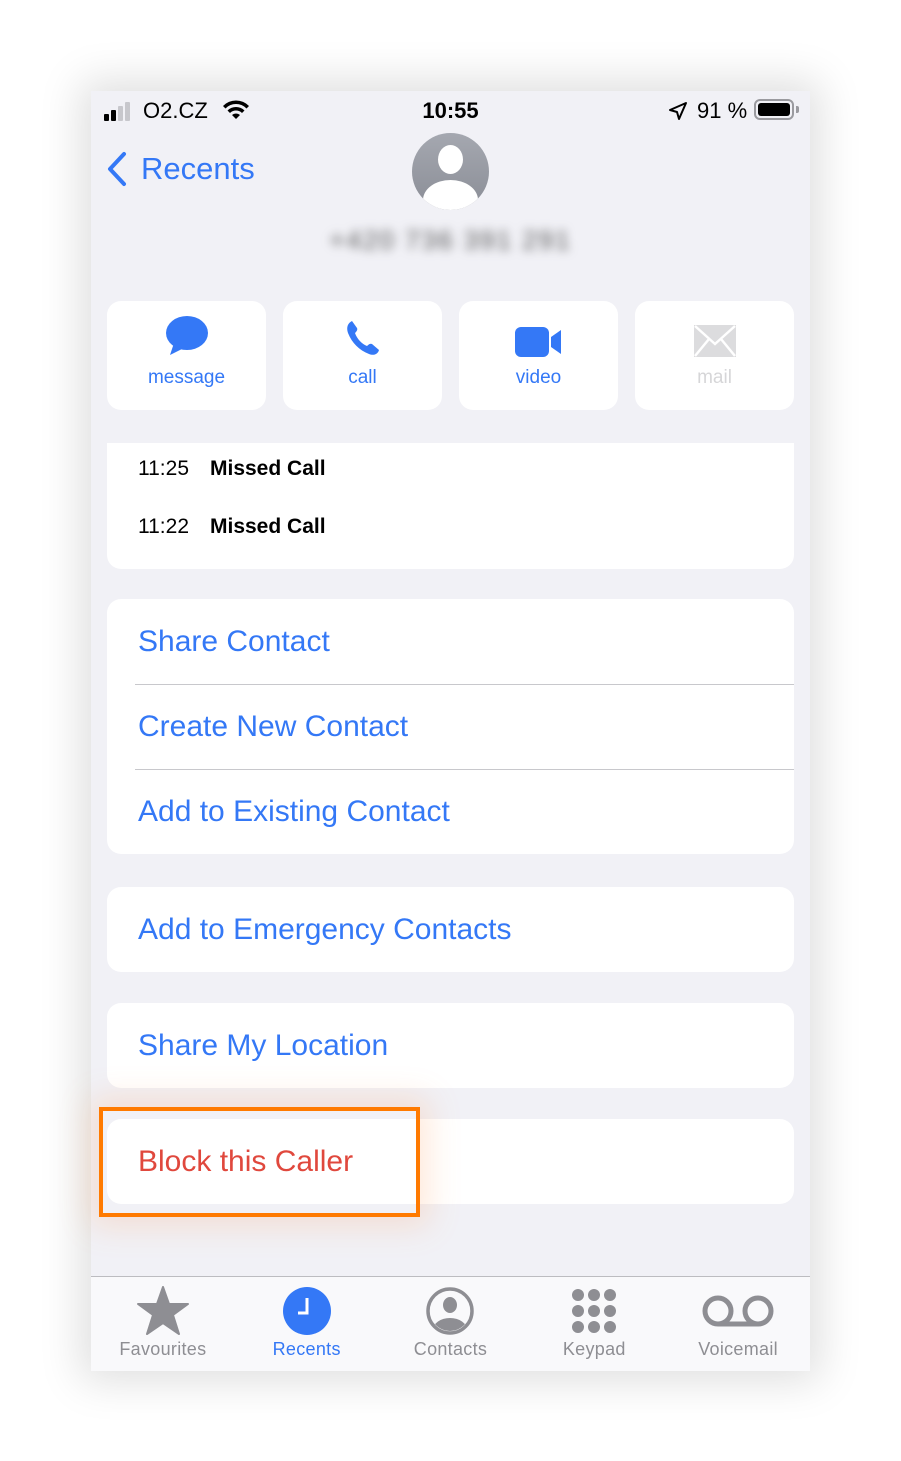  What do you see at coordinates (186, 377) in the screenshot?
I see `message-label: message` at bounding box center [186, 377].